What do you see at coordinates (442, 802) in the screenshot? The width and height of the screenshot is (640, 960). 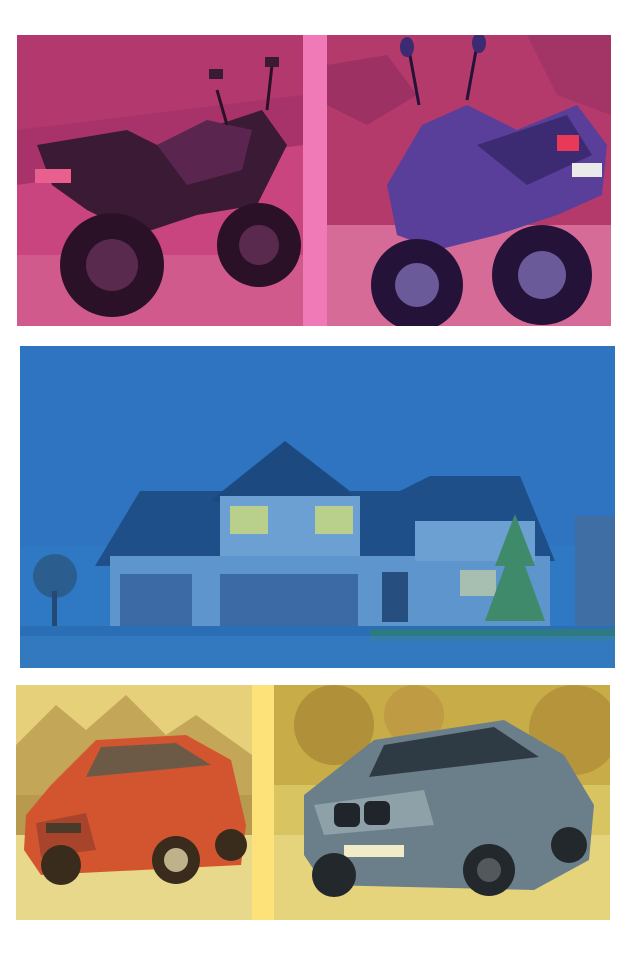 I see `blue-sedan-photo` at bounding box center [442, 802].